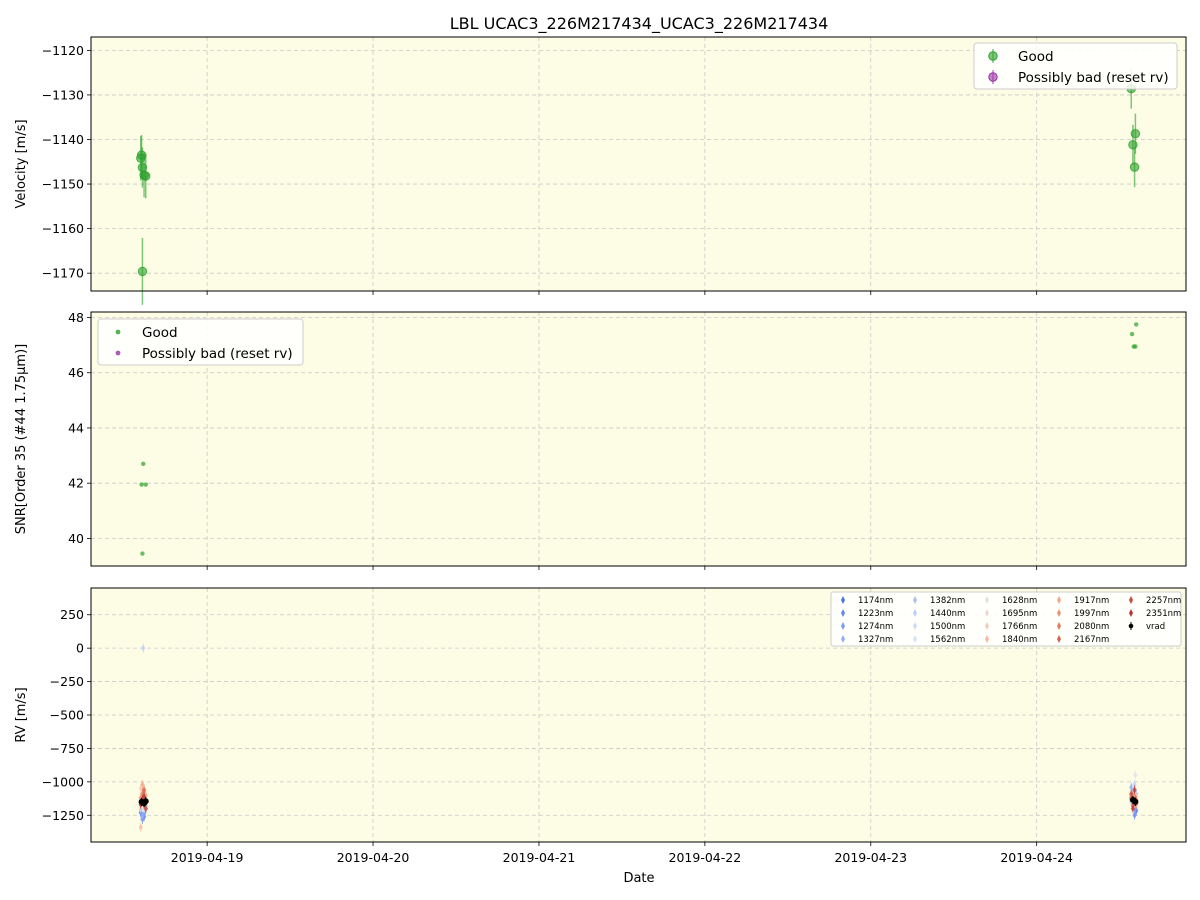 The image size is (1200, 900). What do you see at coordinates (67, 748) in the screenshot?
I see `y-tick-label: −750` at bounding box center [67, 748].